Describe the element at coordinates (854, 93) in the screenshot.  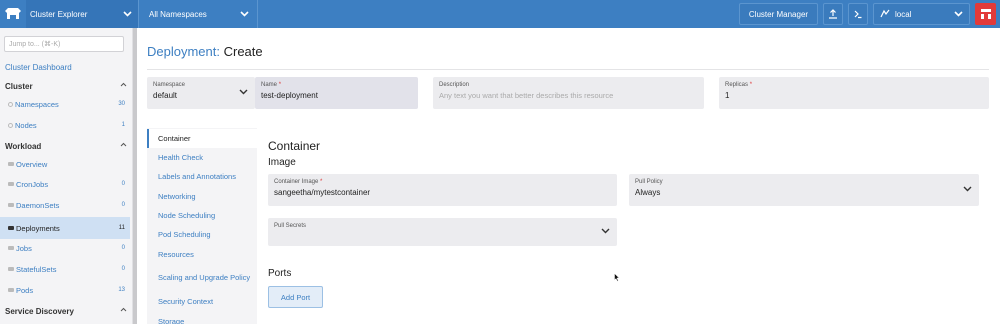
I see `replicas-field: Replicas * 1` at that location.